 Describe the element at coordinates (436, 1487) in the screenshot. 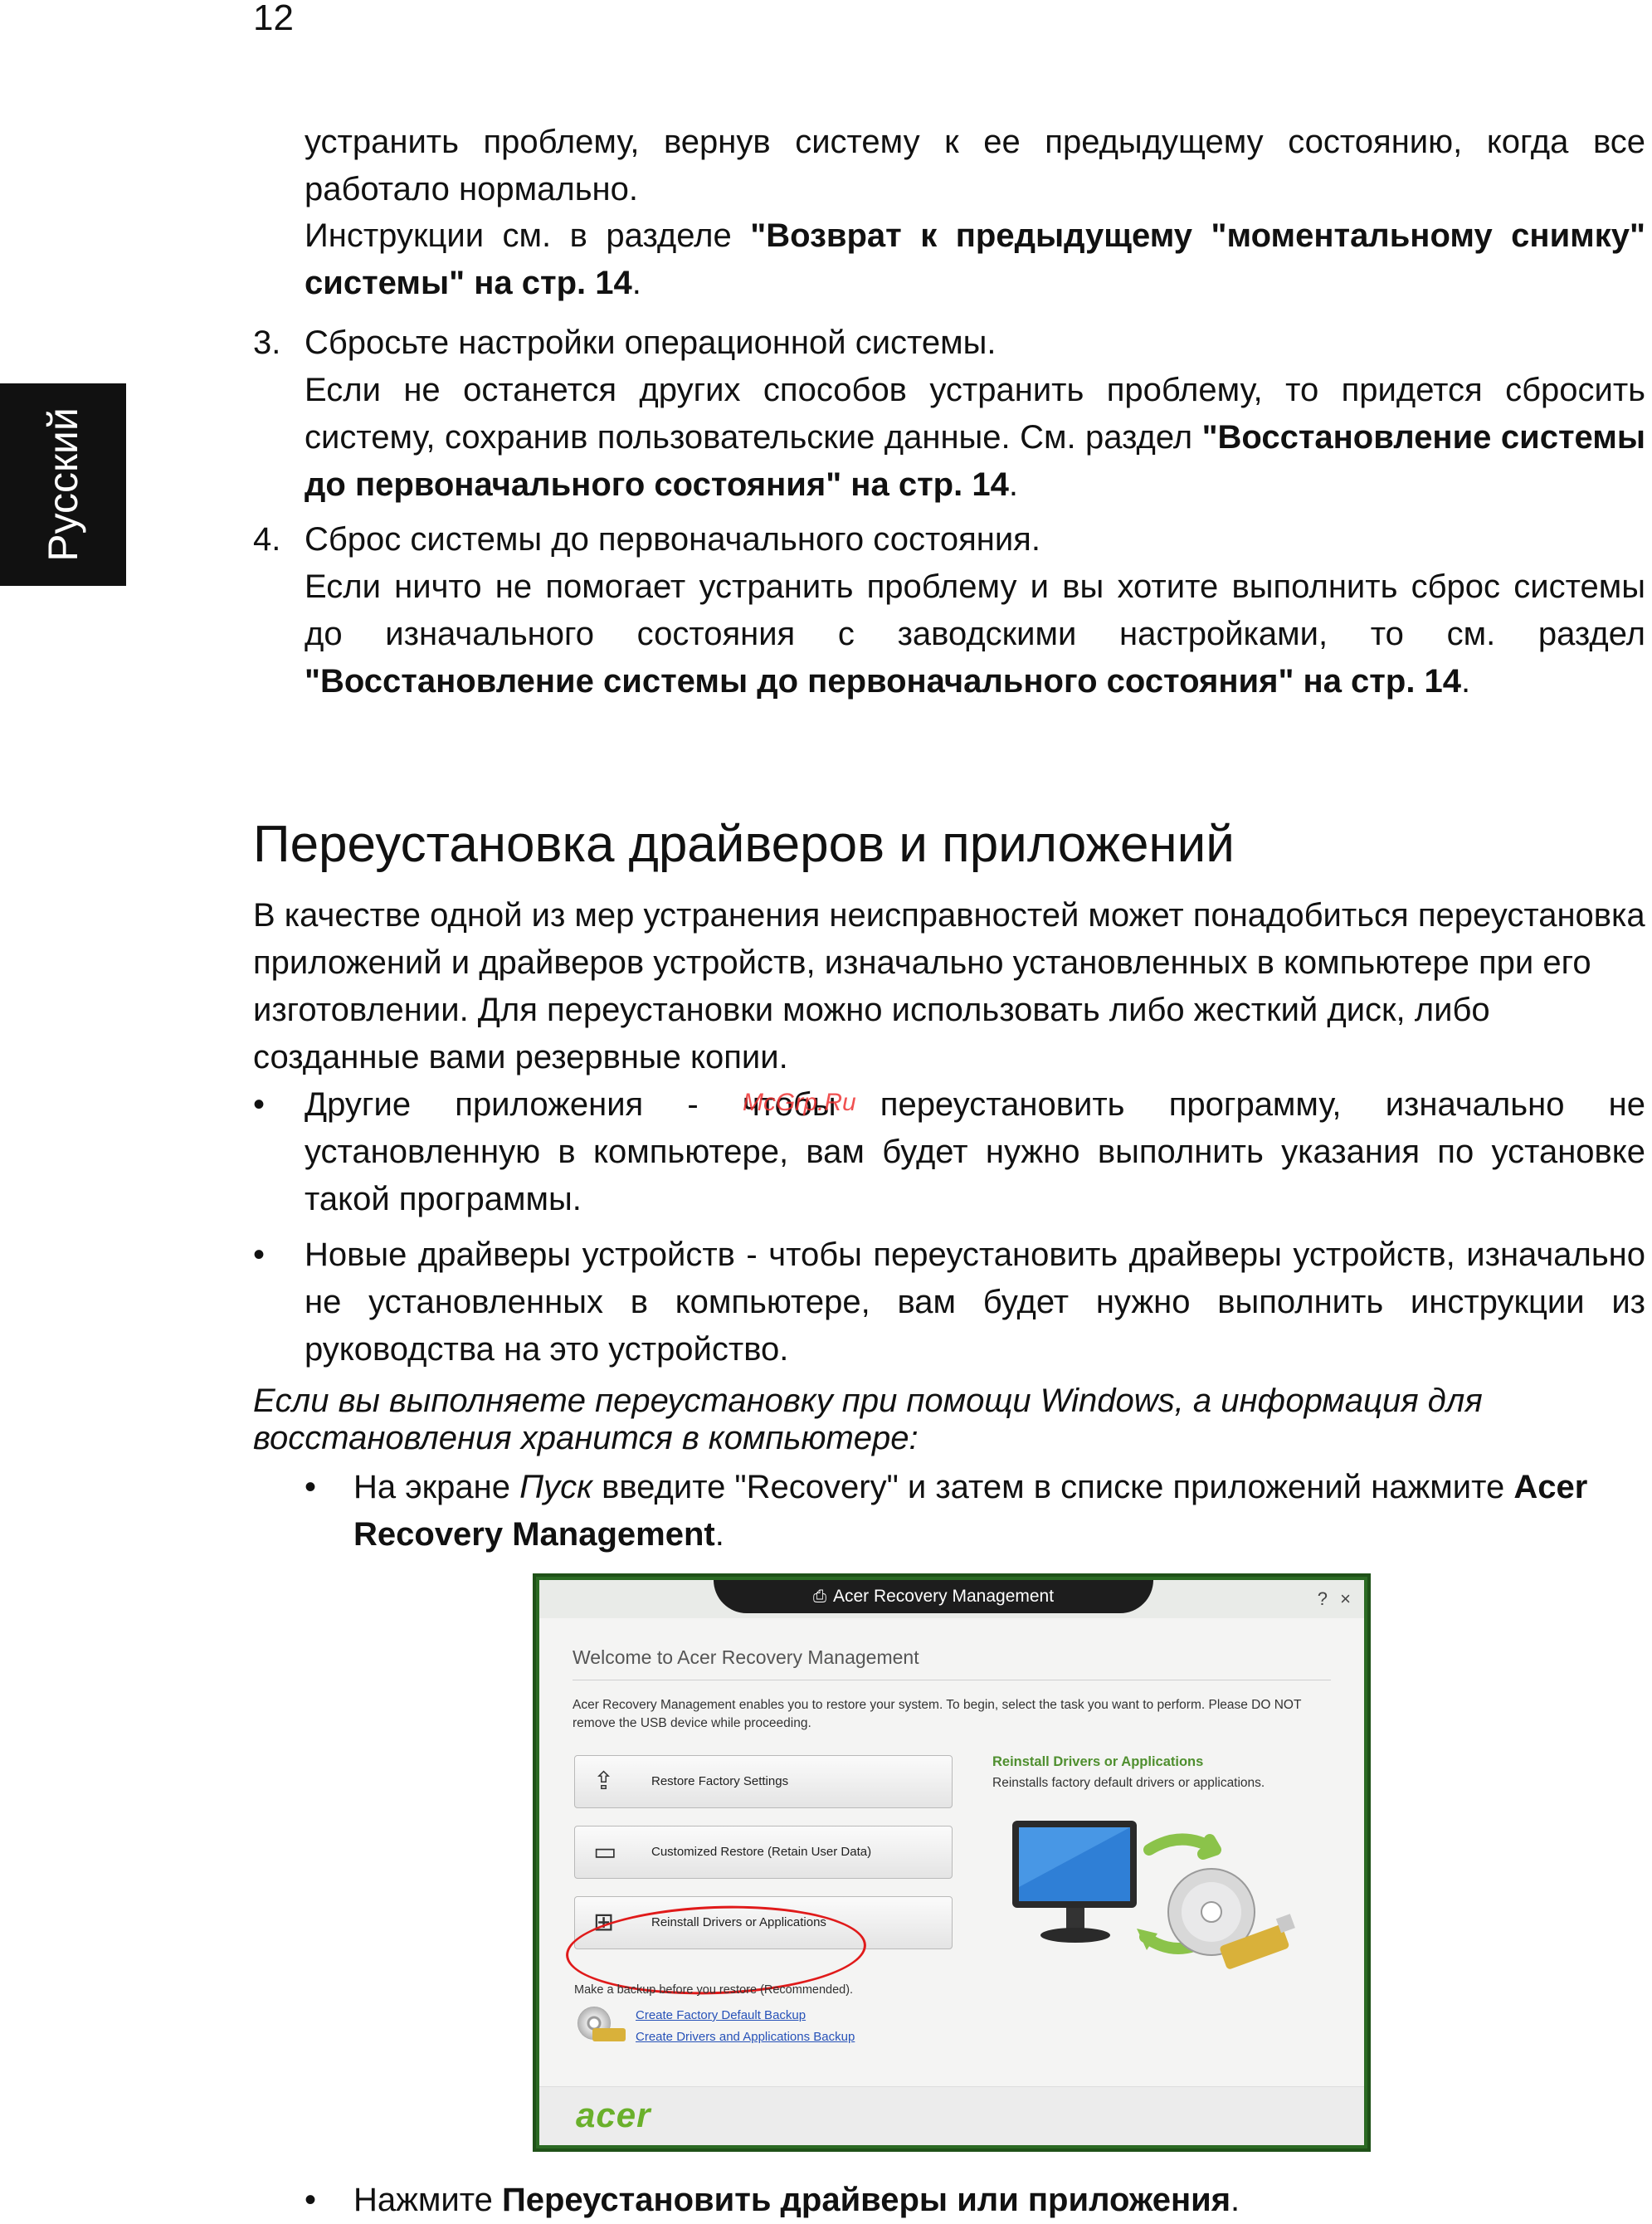

I see `step1-prefix: На экране` at that location.